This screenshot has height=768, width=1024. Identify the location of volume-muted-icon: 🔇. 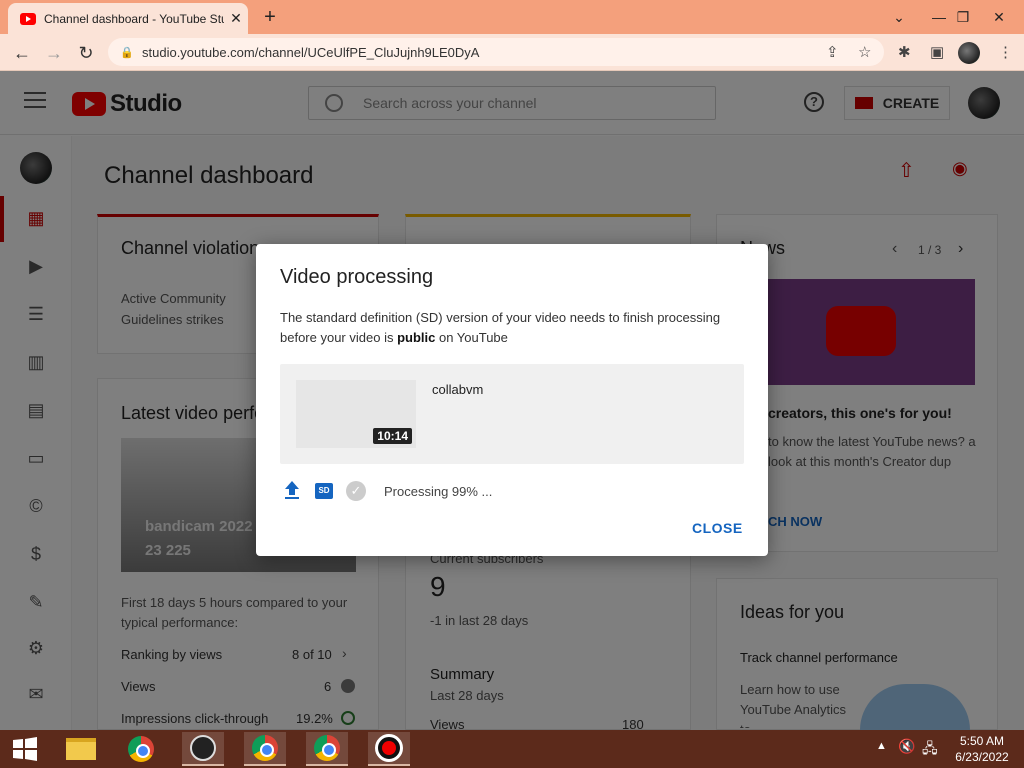
(906, 746).